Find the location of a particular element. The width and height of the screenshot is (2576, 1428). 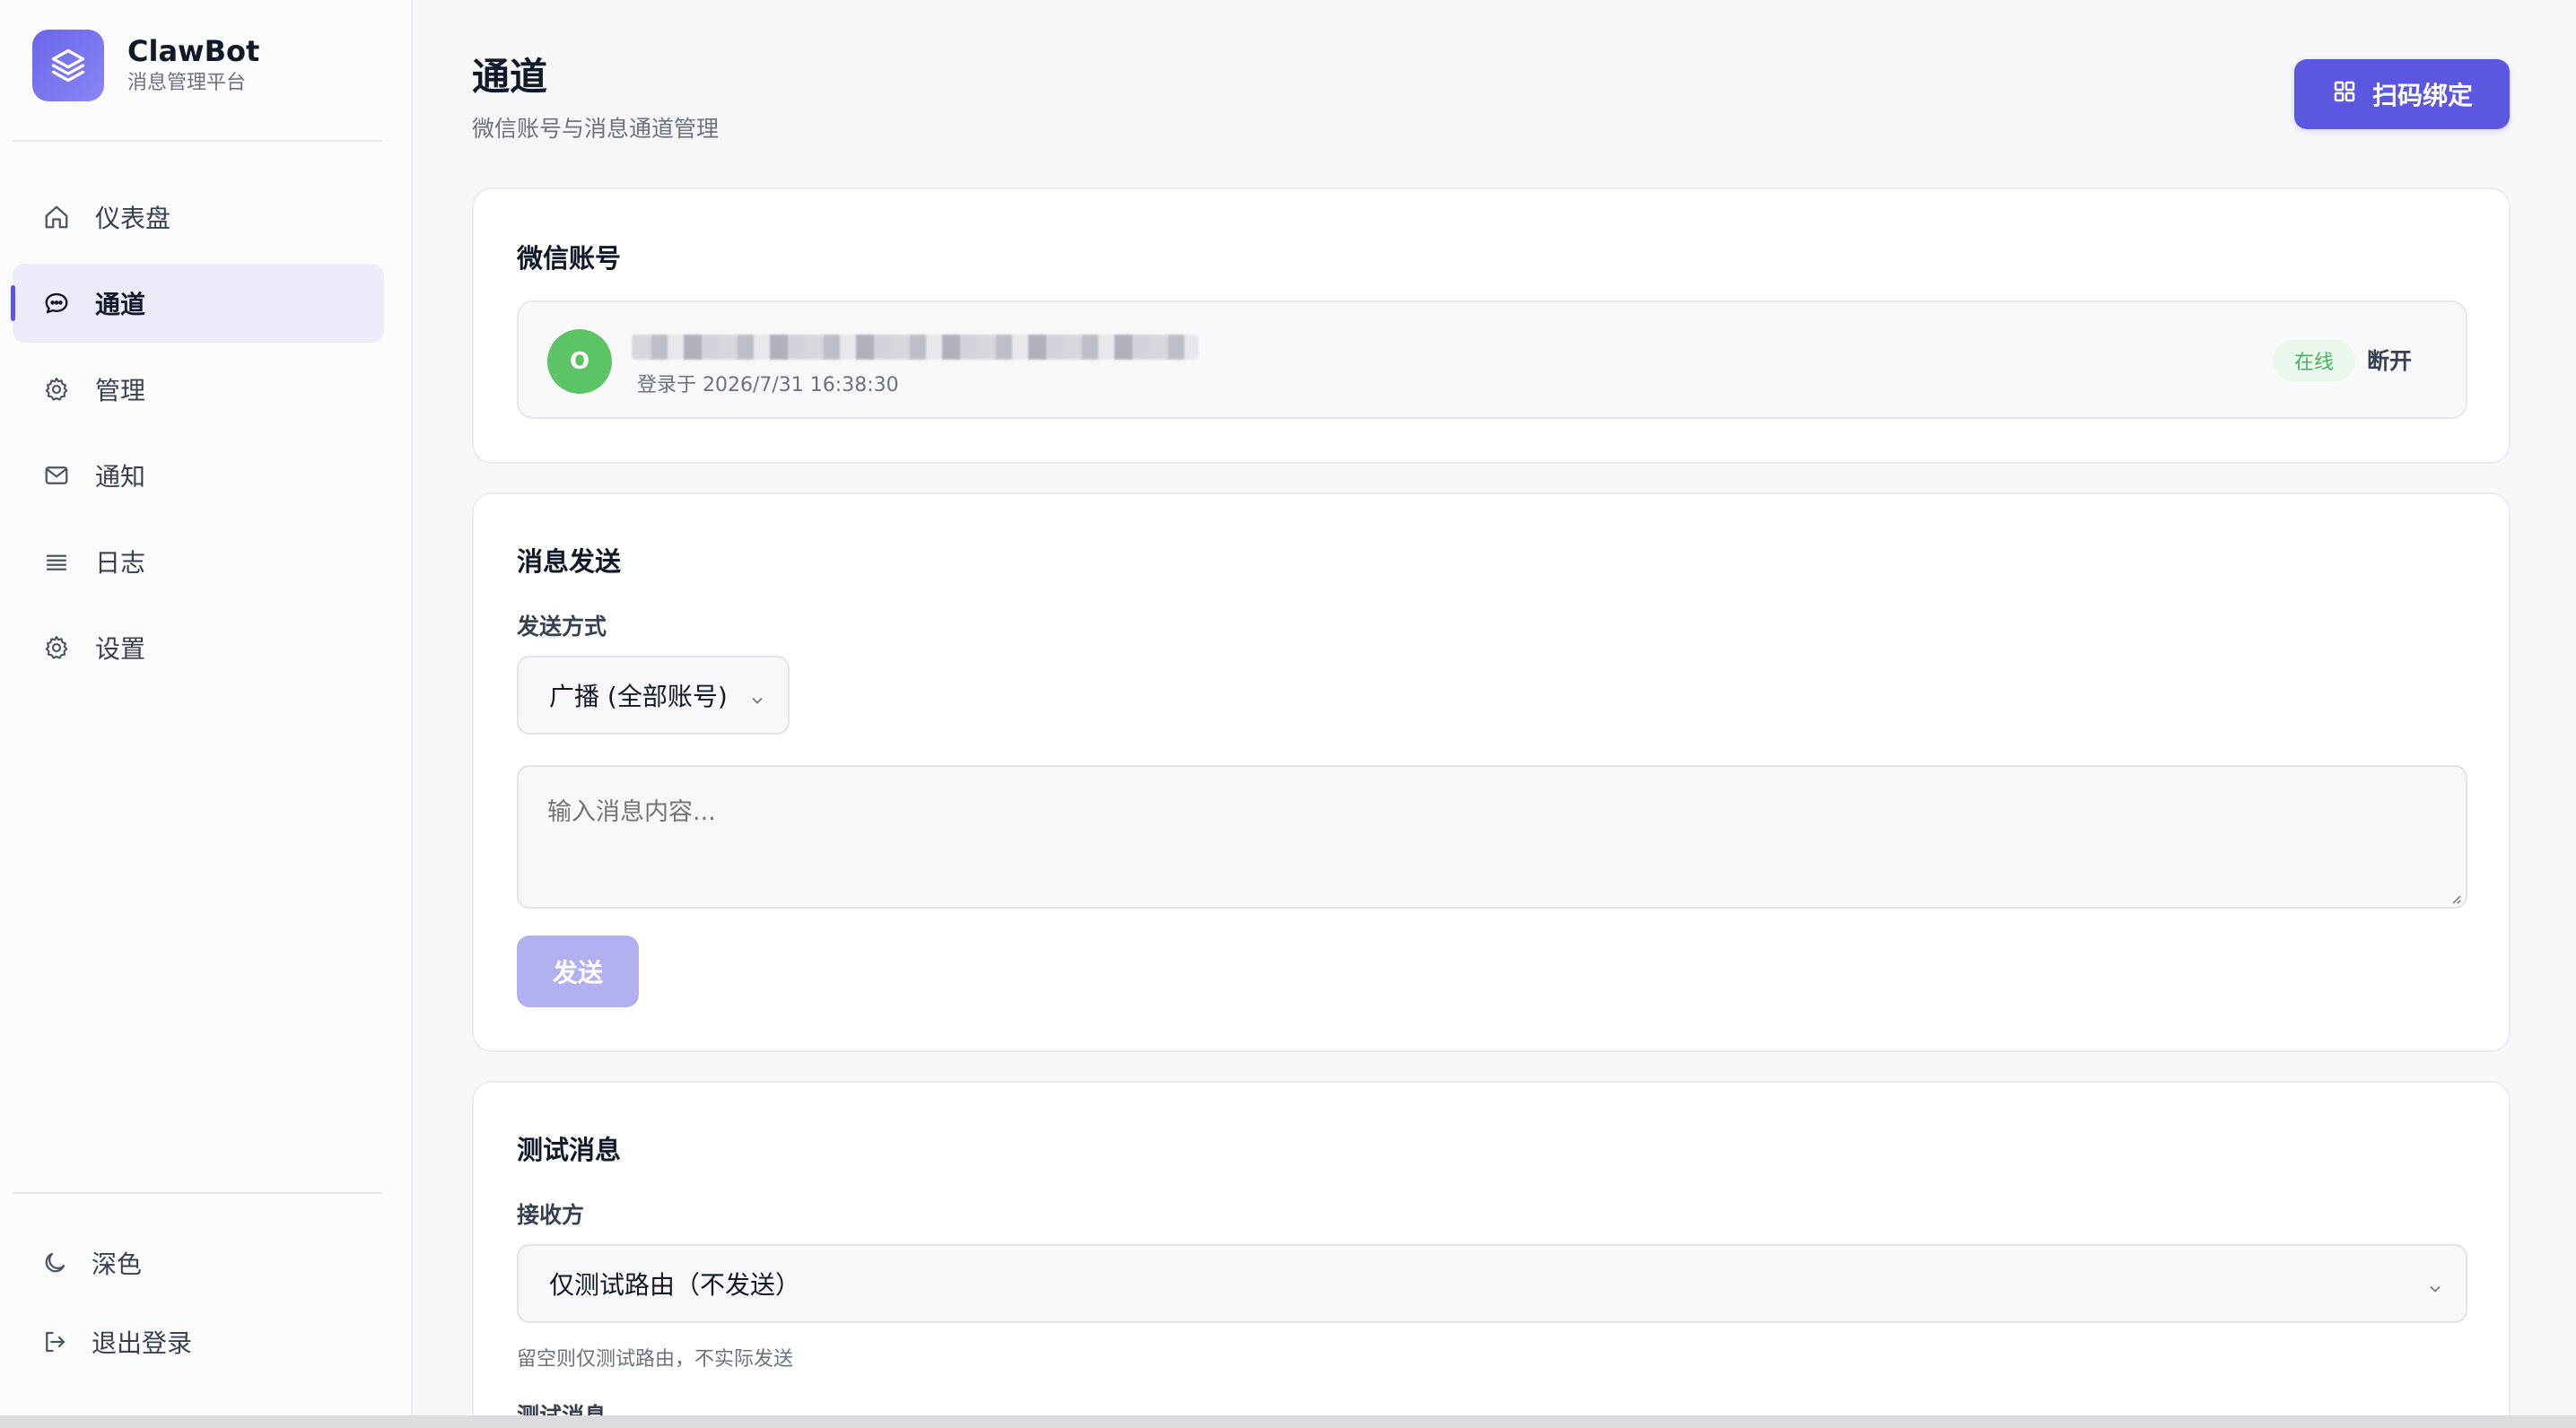

sidebar-divider-bottom is located at coordinates (197, 1193).